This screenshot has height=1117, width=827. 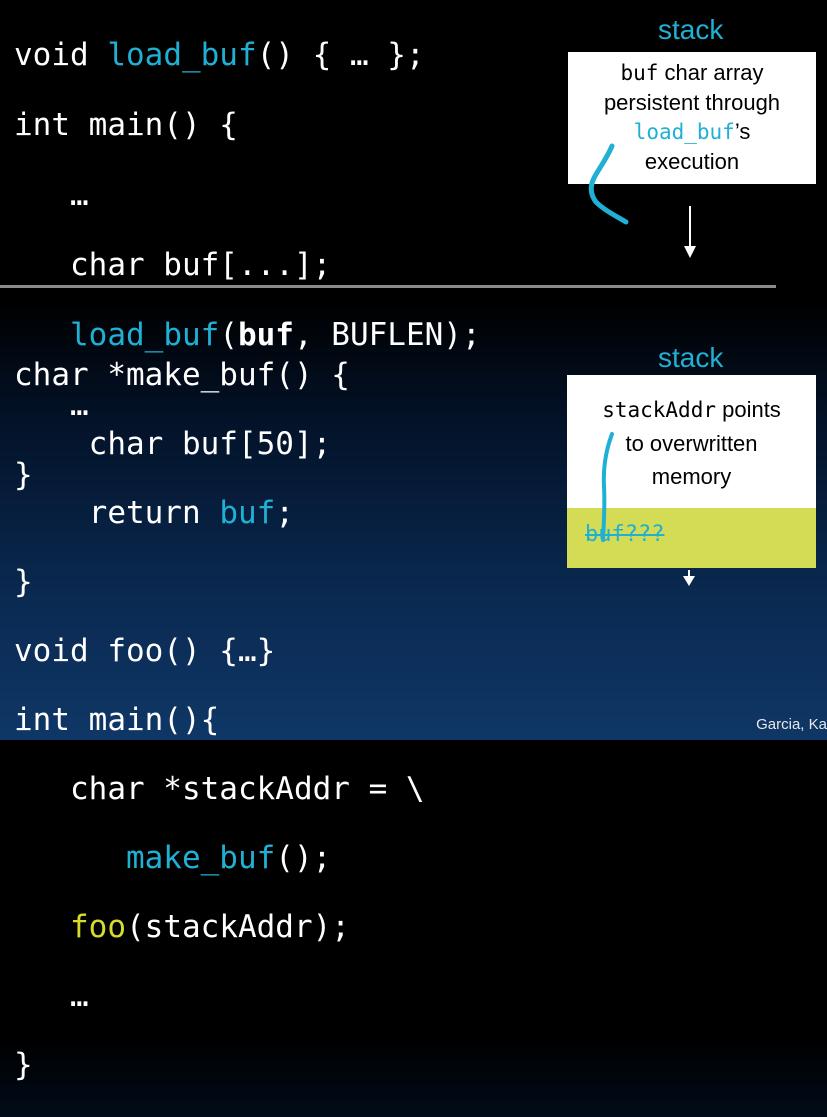 I want to click on code-line: make_buf();, so click(x=228, y=857).